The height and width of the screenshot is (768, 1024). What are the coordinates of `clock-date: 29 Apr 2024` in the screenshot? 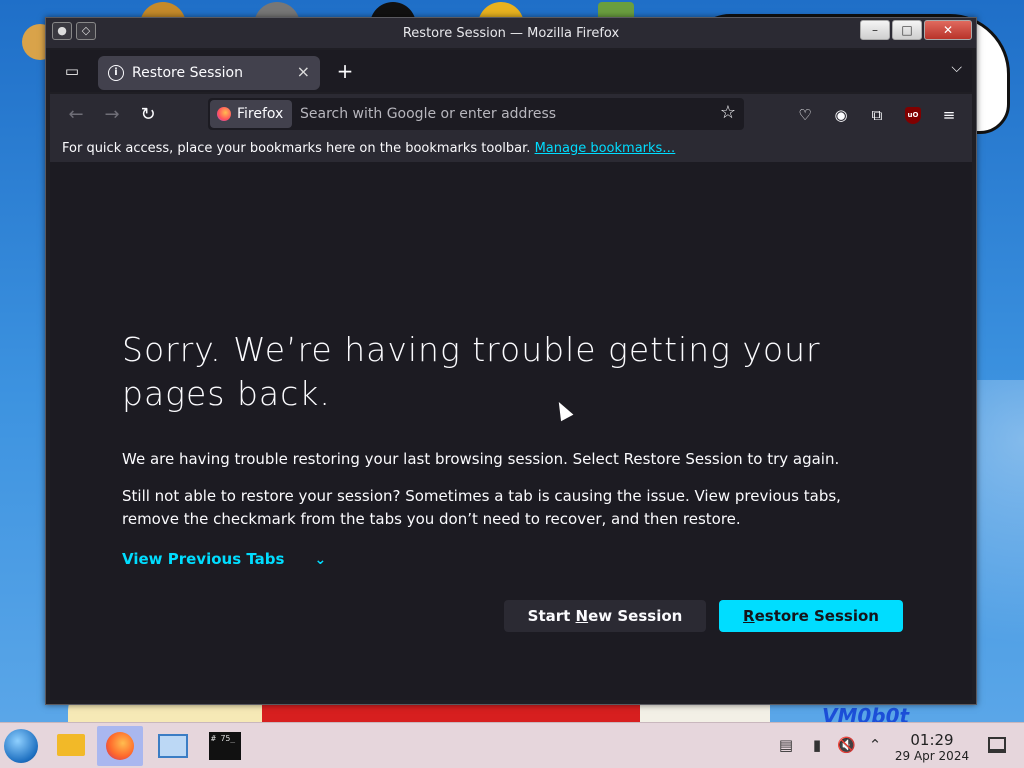 It's located at (932, 756).